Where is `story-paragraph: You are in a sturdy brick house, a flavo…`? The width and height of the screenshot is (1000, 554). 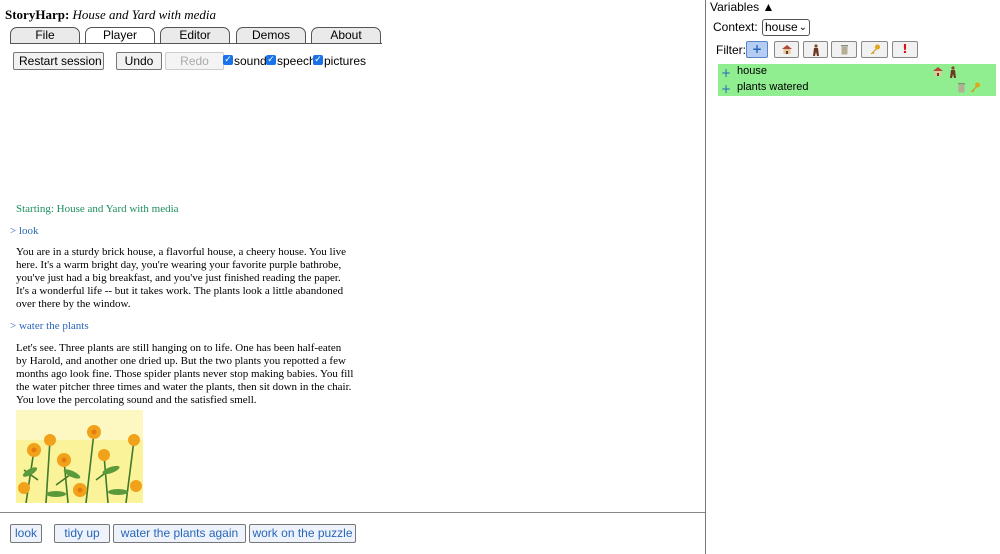
story-paragraph: You are in a sturdy brick house, a flavo… is located at coordinates (196, 278).